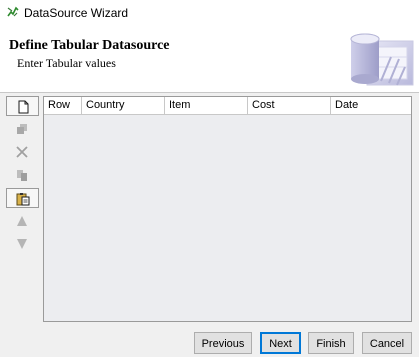  I want to click on column-header-country: Country, so click(123, 105).